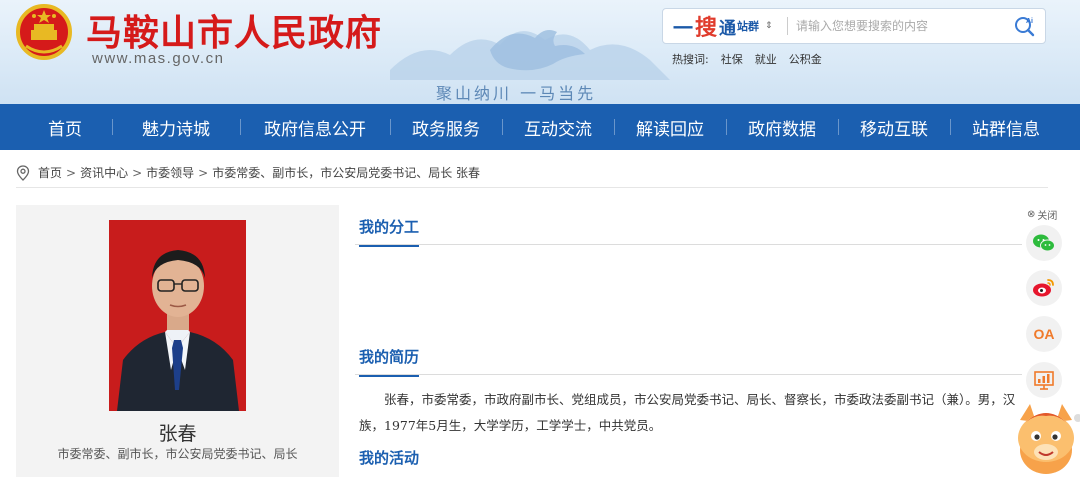  I want to click on nav-item-interaction: 互动交流, so click(558, 127).